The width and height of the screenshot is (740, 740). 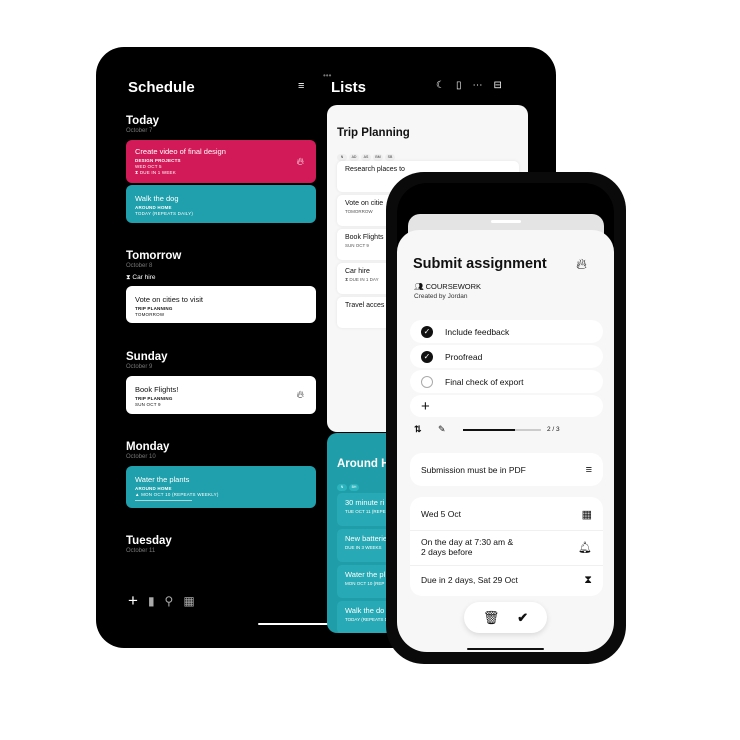 What do you see at coordinates (354, 157) in the screenshot?
I see `member-chip: AD` at bounding box center [354, 157].